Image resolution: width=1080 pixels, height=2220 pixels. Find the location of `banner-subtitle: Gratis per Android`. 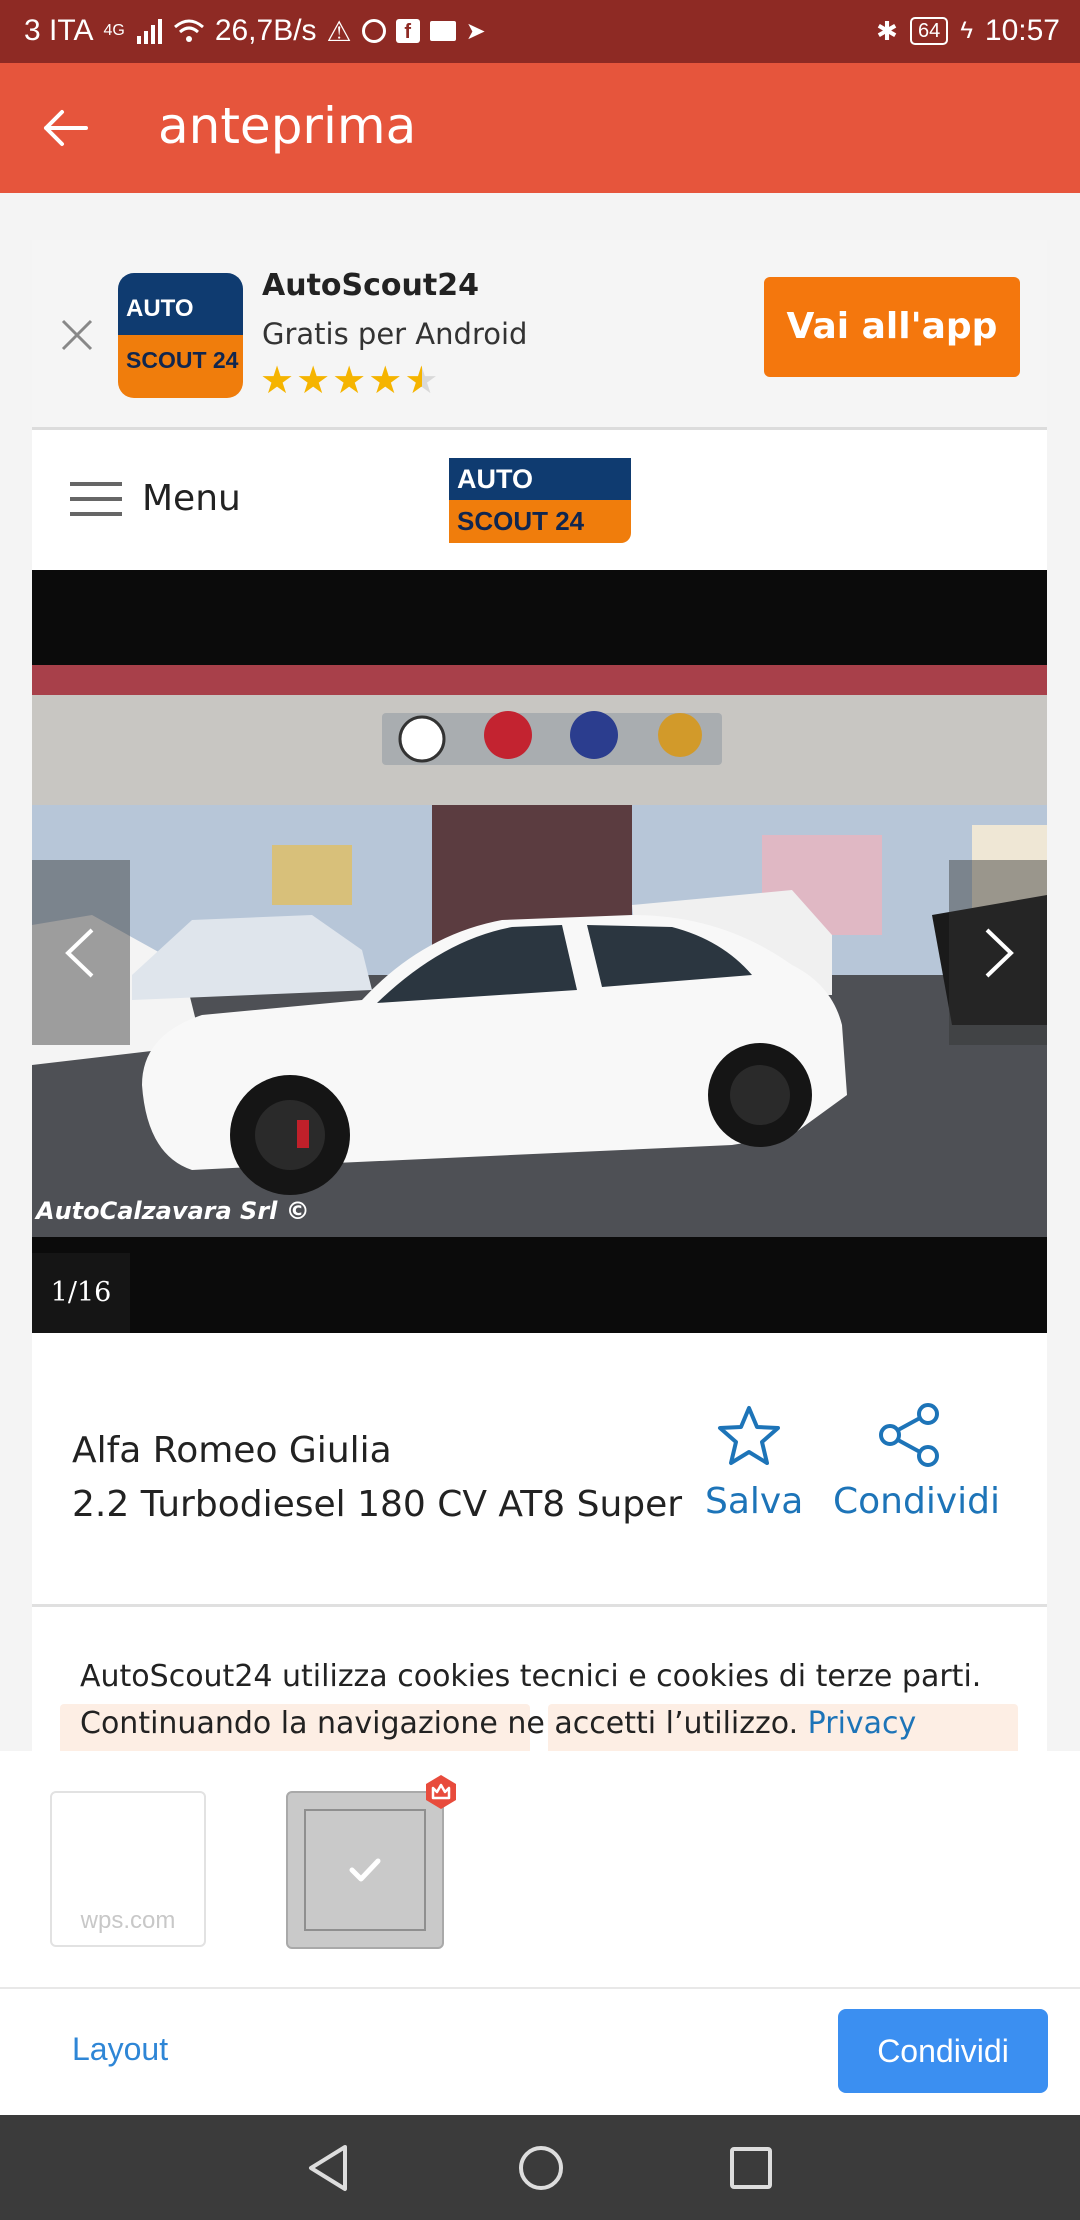

banner-subtitle: Gratis per Android is located at coordinates (395, 334).